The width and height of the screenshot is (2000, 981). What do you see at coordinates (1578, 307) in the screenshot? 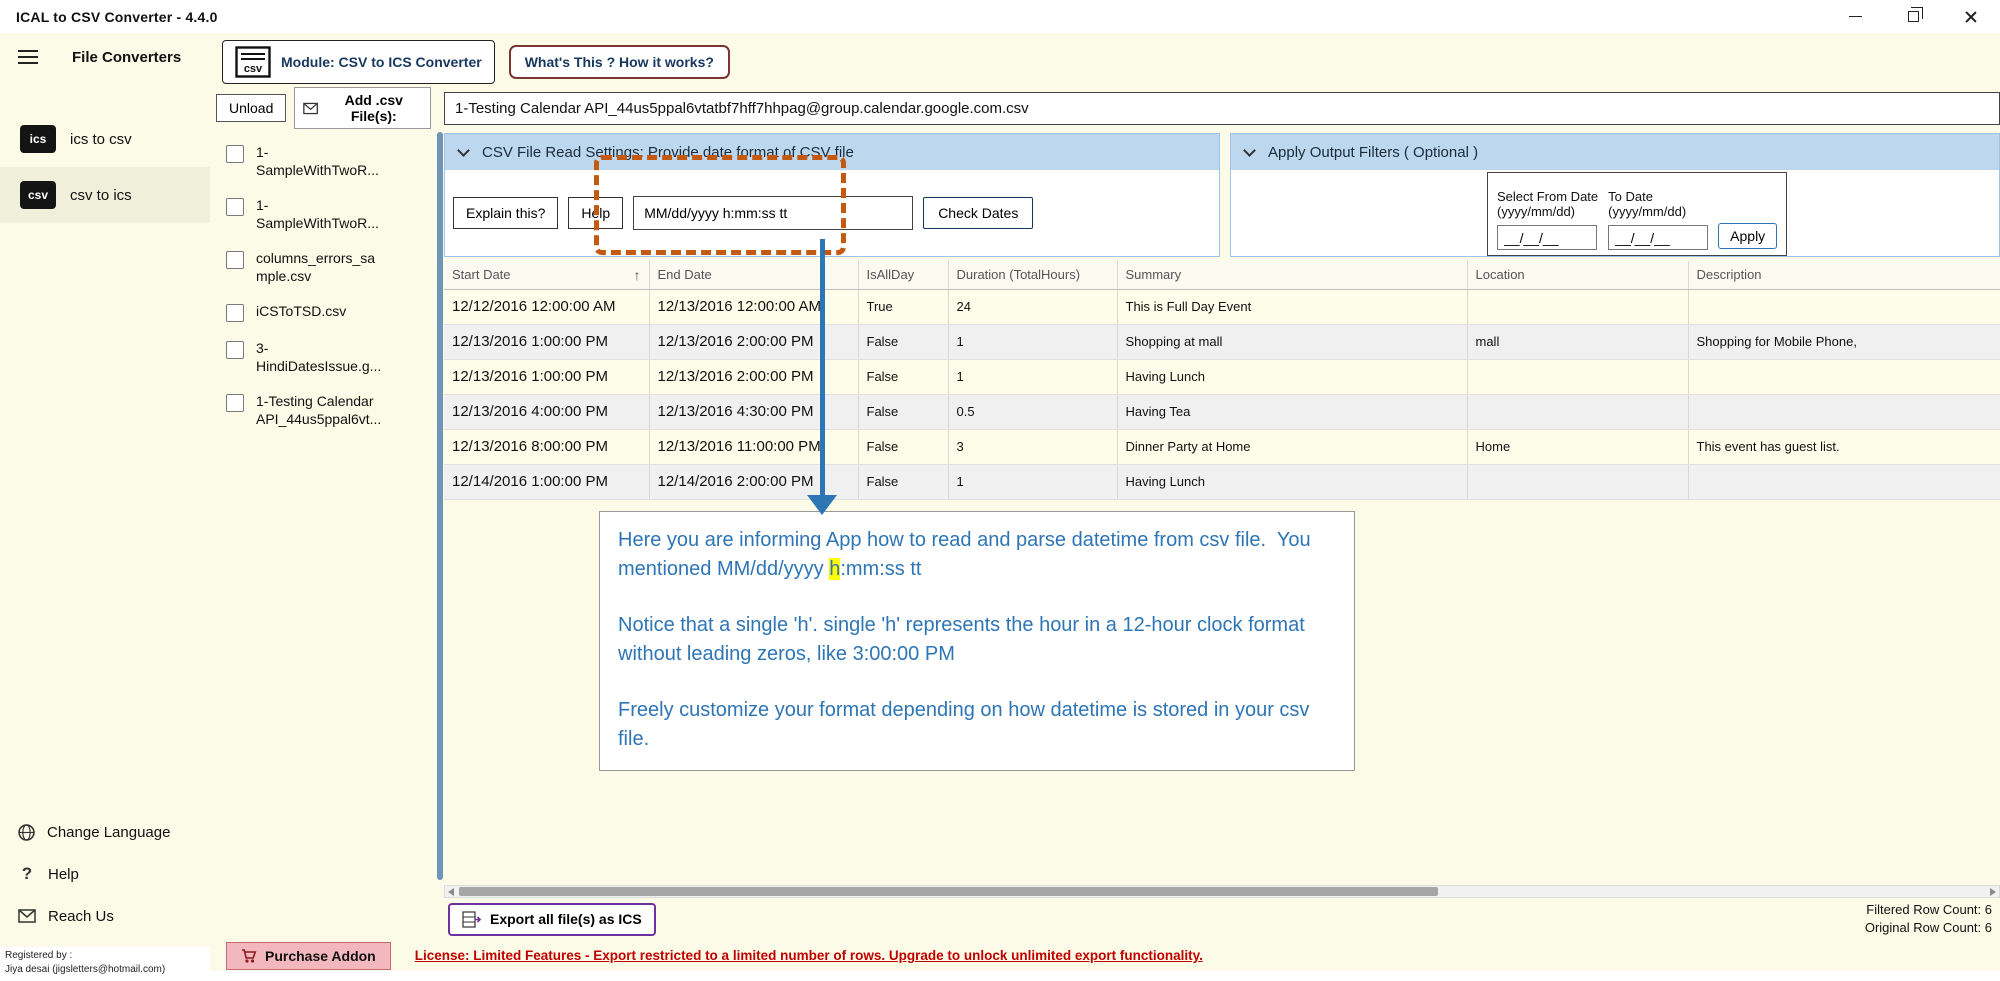
I see `cell-location` at bounding box center [1578, 307].